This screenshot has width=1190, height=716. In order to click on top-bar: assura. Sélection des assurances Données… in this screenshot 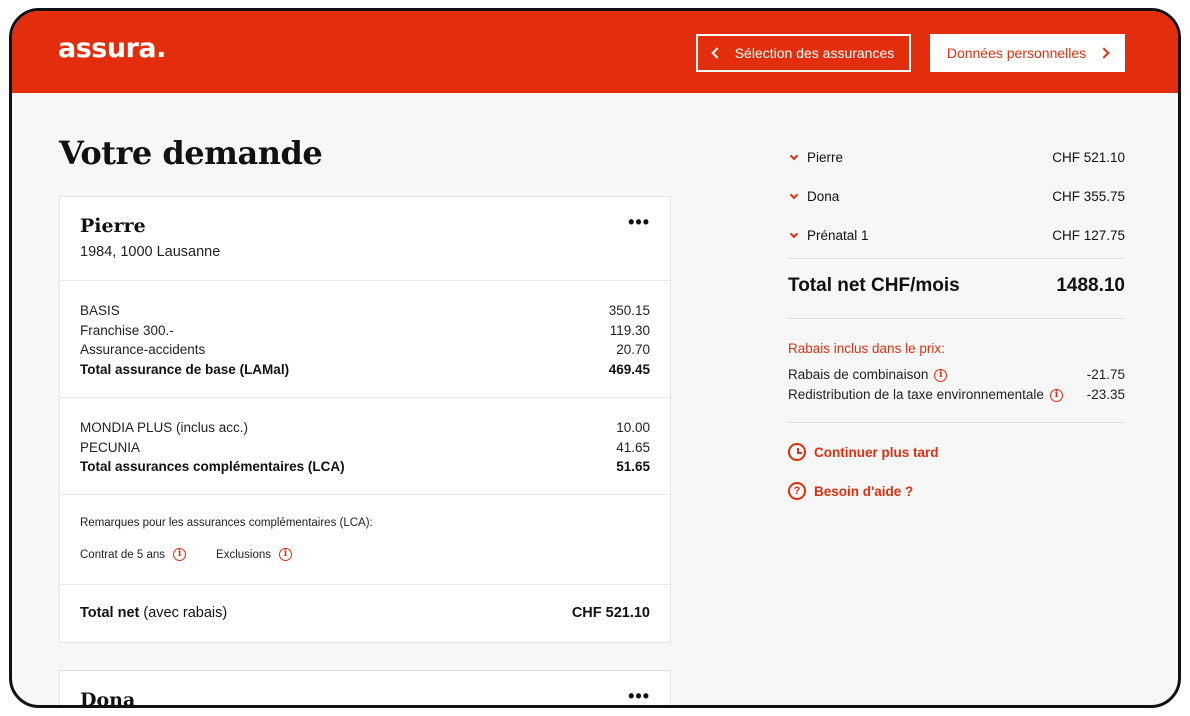, I will do `click(595, 52)`.